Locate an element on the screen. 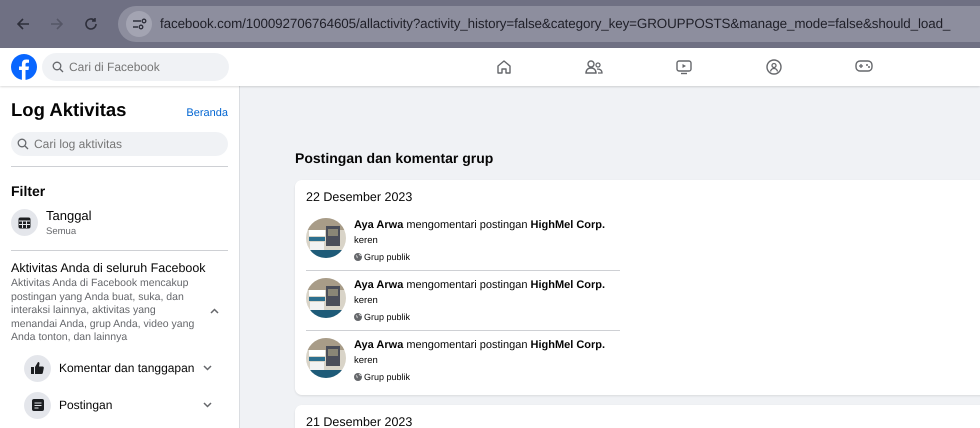 This screenshot has height=428, width=980. search-input: Cari di Facebook is located at coordinates (134, 67).